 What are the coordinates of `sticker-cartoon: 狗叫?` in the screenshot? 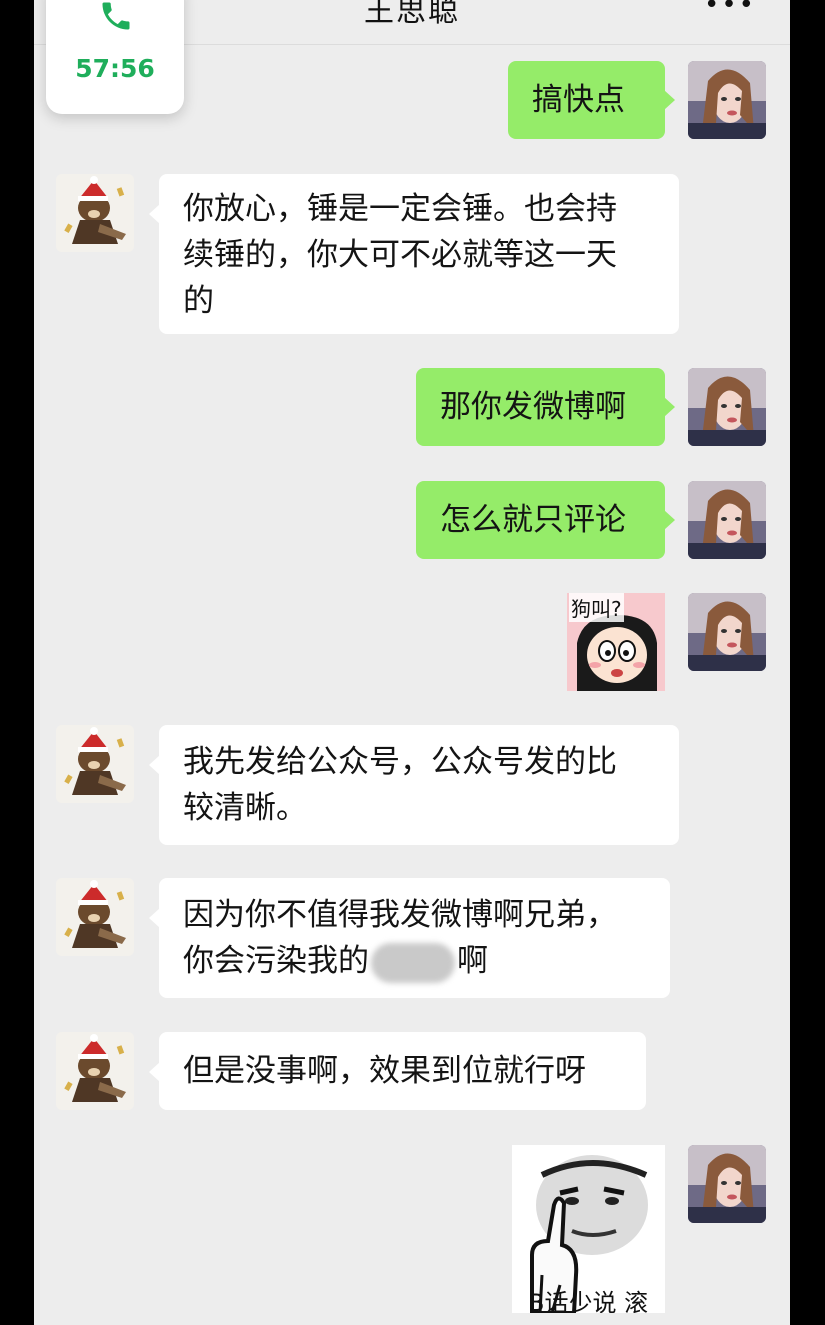 It's located at (616, 642).